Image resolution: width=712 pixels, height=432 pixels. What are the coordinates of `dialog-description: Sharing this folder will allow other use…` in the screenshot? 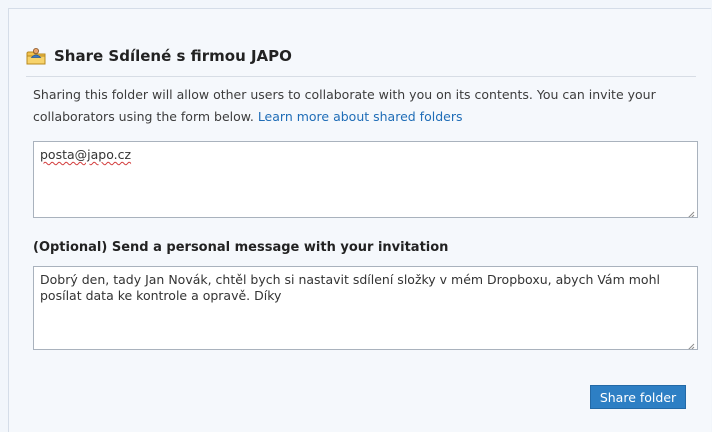 It's located at (365, 106).